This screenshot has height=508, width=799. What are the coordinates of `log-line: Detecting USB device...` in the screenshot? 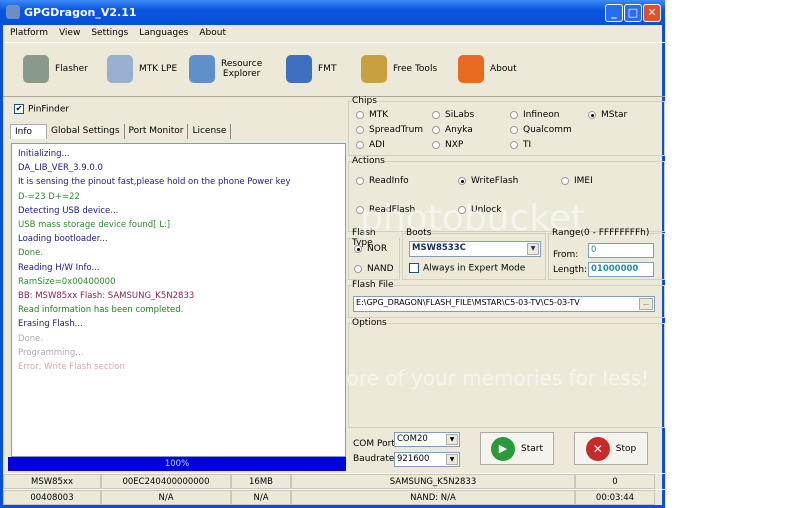 It's located at (68, 210).